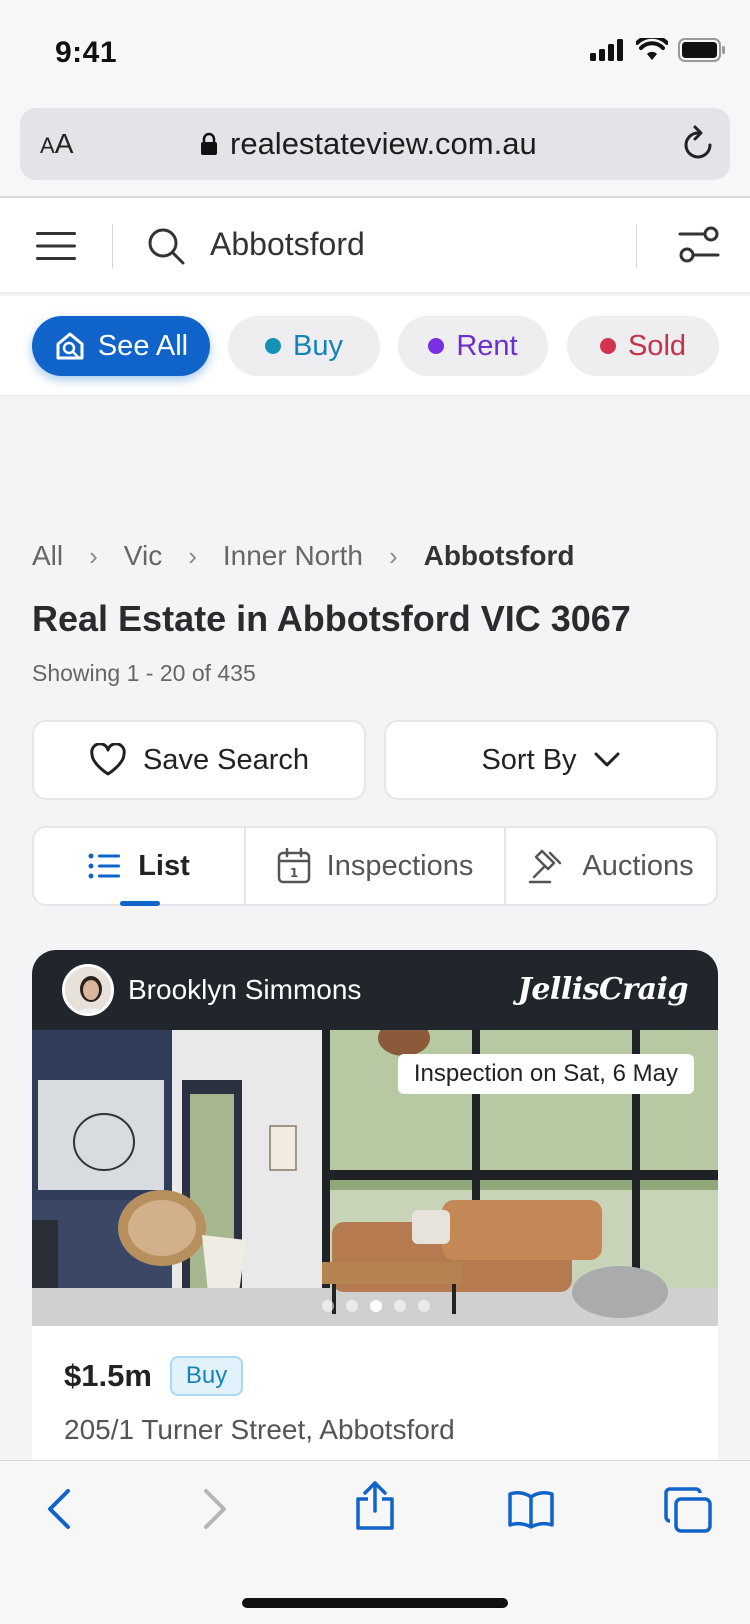 The width and height of the screenshot is (750, 1624). I want to click on tab-list: List, so click(139, 867).